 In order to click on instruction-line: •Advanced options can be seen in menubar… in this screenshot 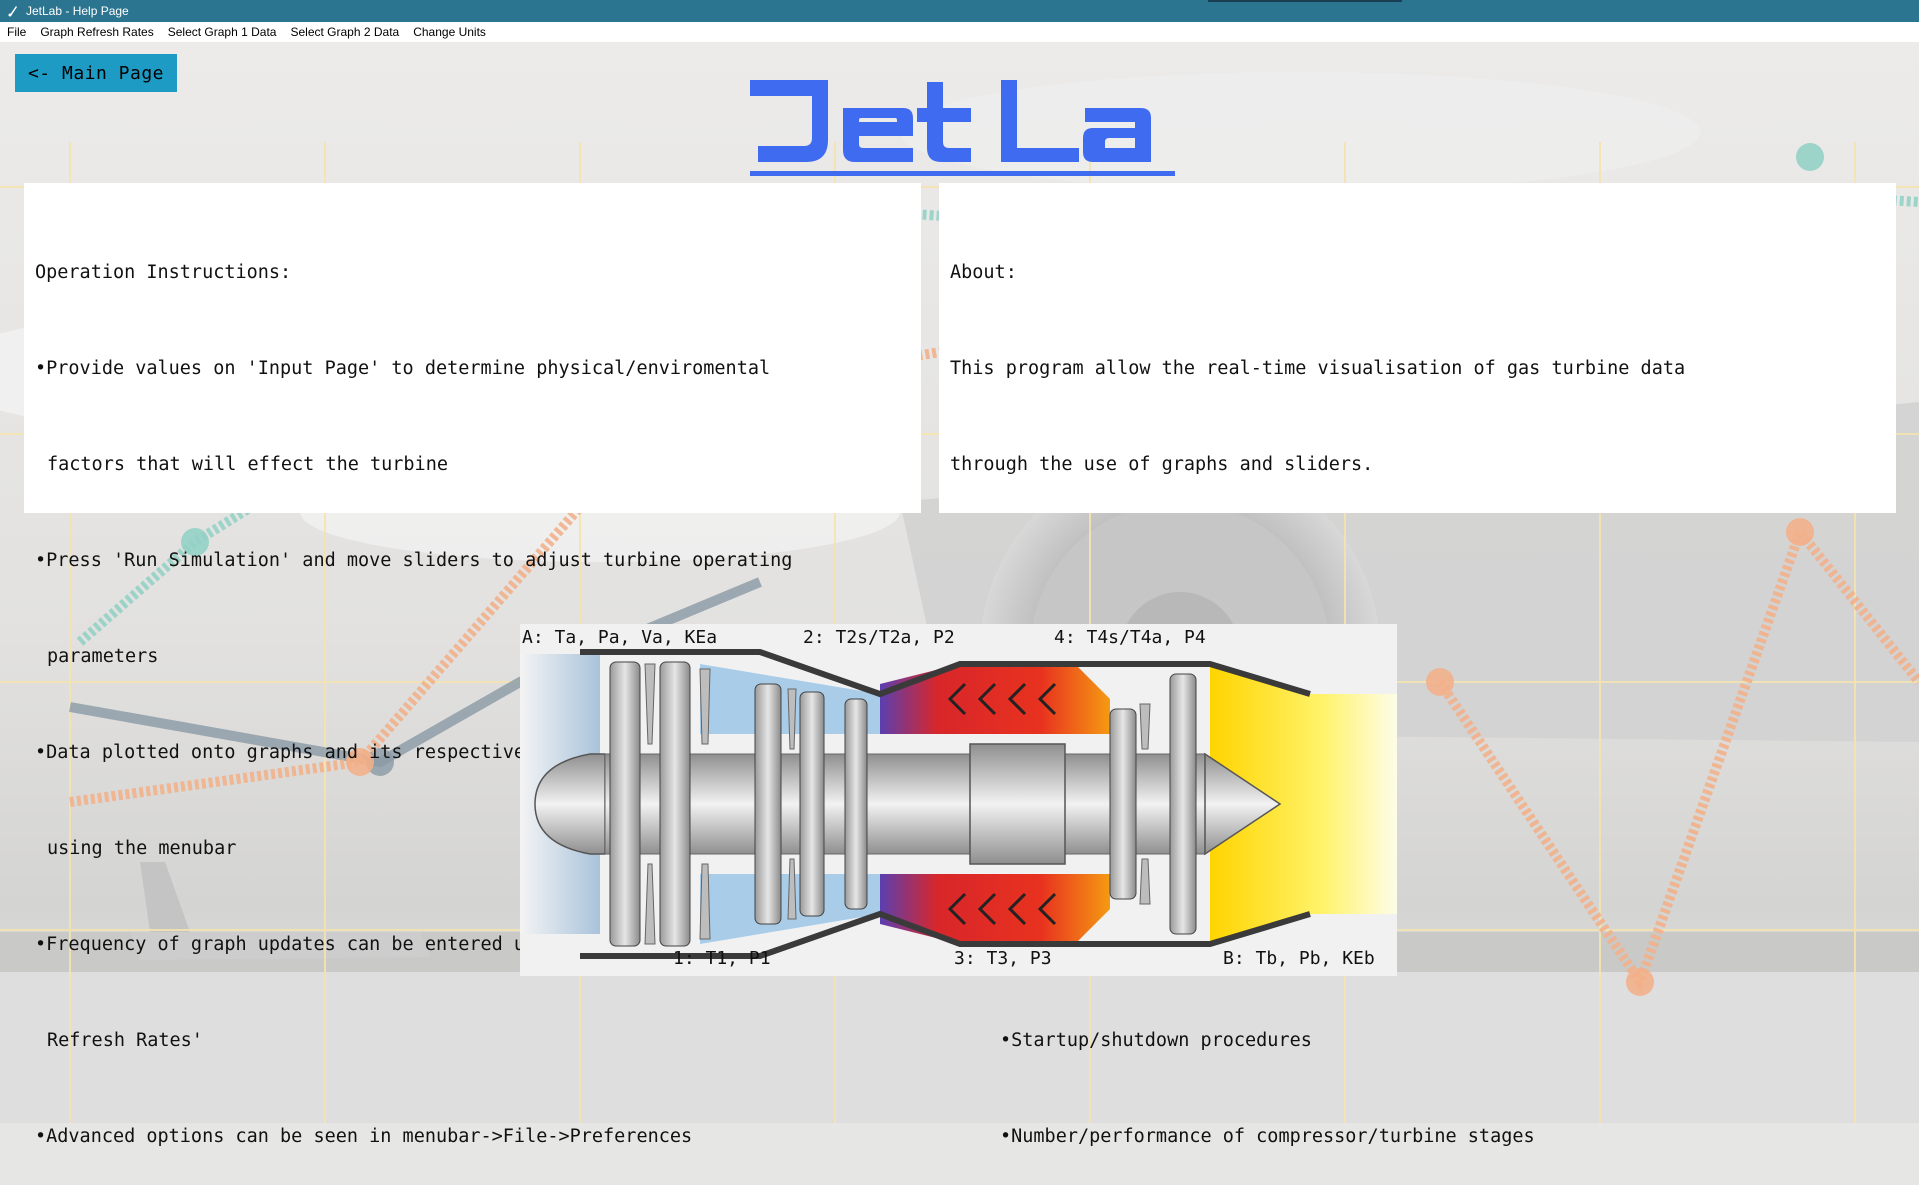, I will do `click(364, 1136)`.